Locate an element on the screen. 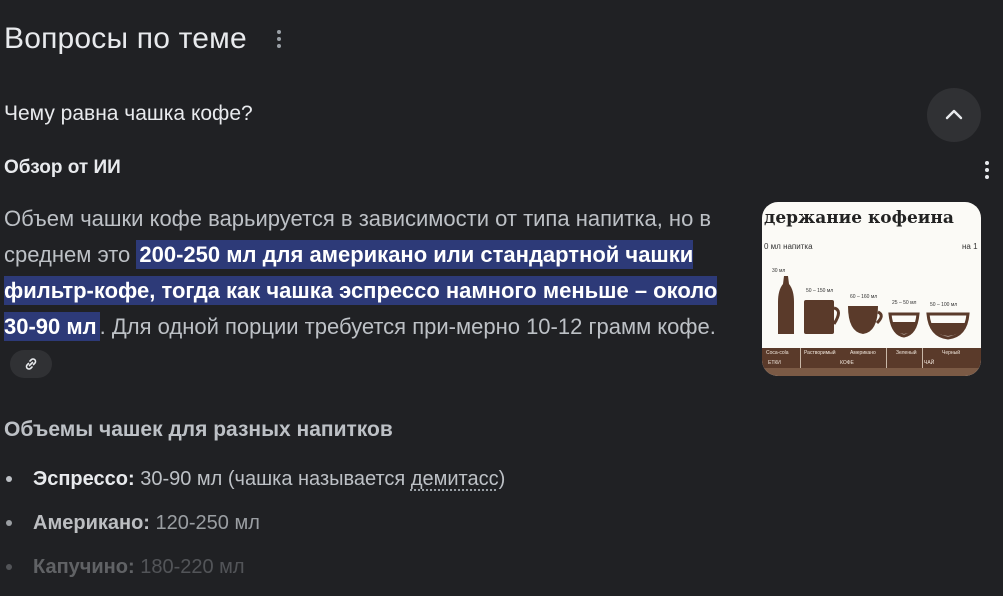  shelf-group-label: КОФЕ is located at coordinates (847, 363).